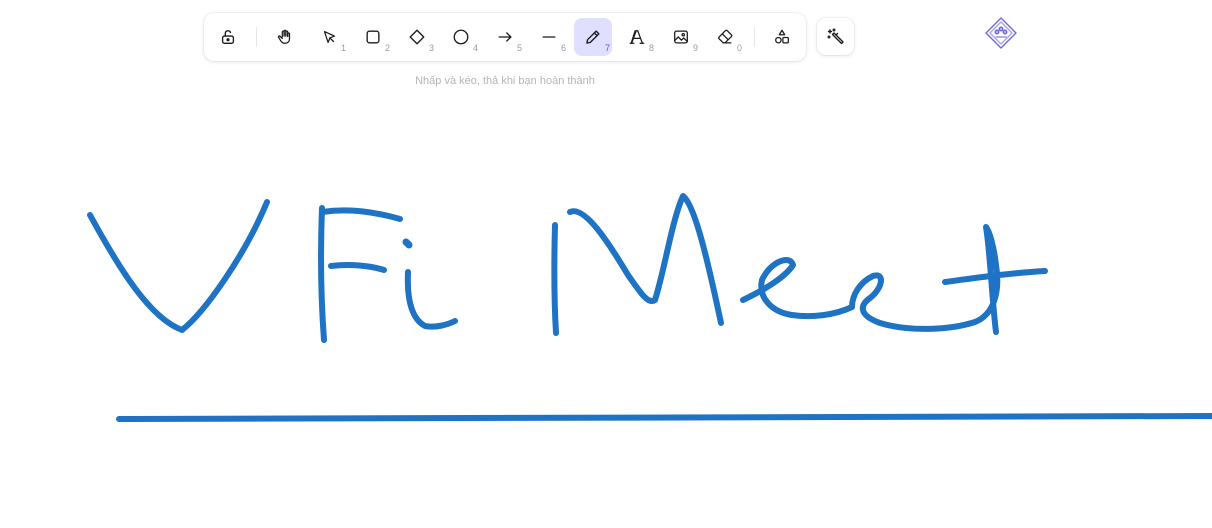 This screenshot has height=528, width=1212. What do you see at coordinates (431, 48) in the screenshot?
I see `tool-key-hint: 3` at bounding box center [431, 48].